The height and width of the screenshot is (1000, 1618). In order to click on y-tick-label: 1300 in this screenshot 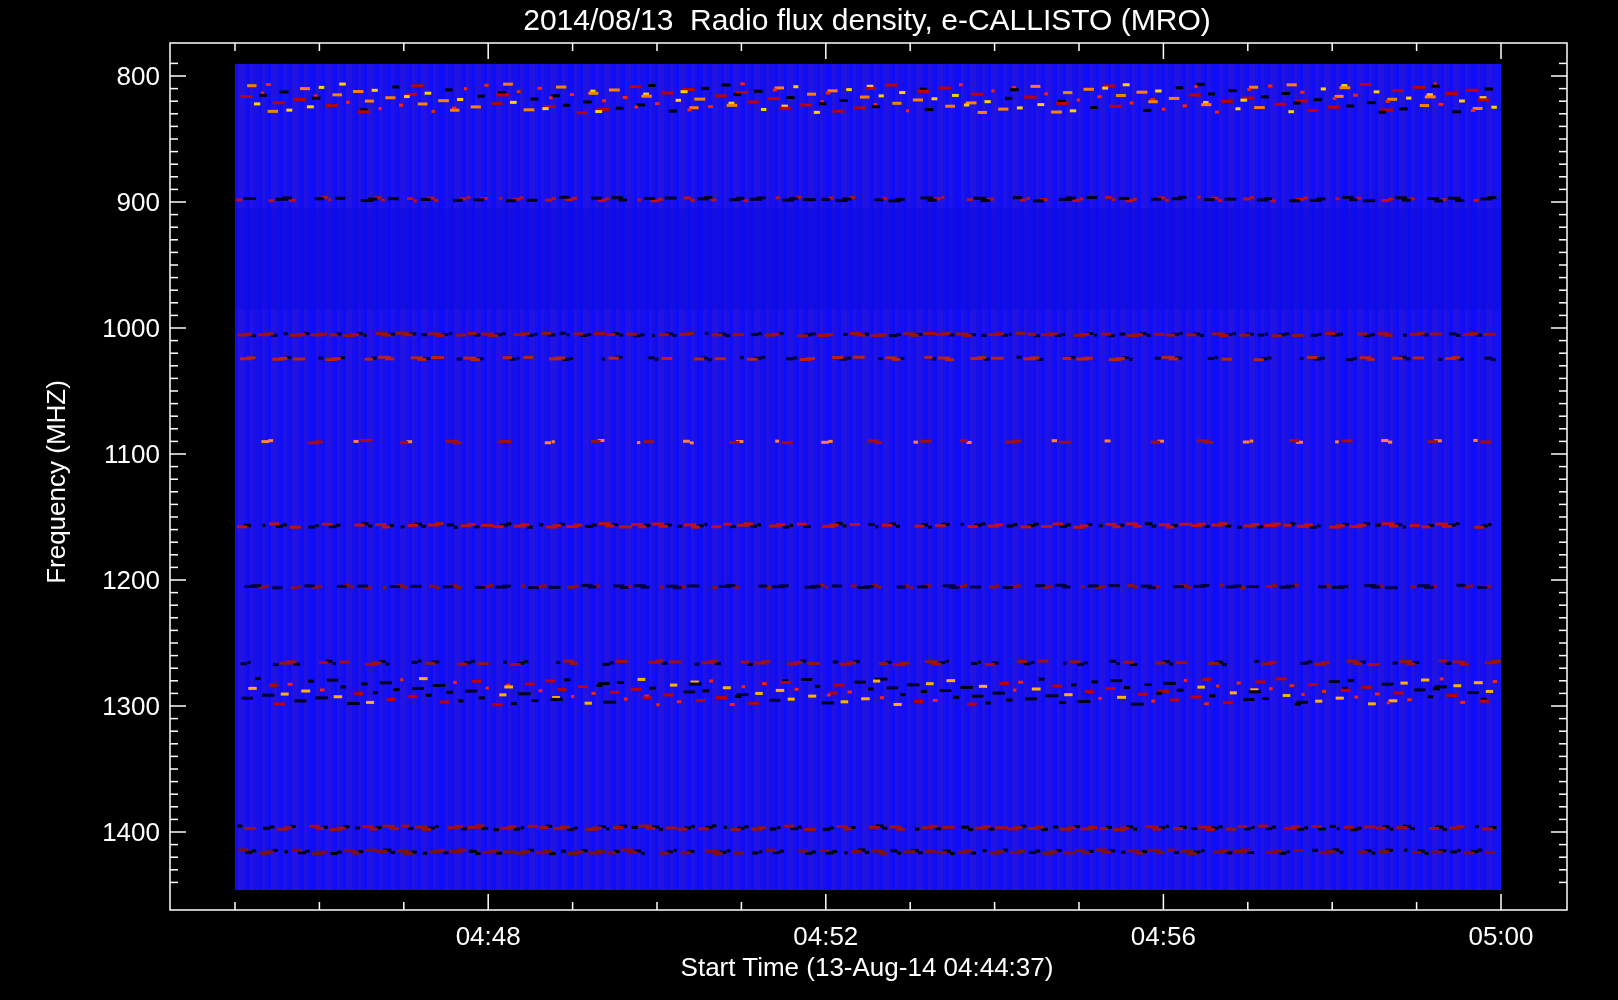, I will do `click(131, 706)`.